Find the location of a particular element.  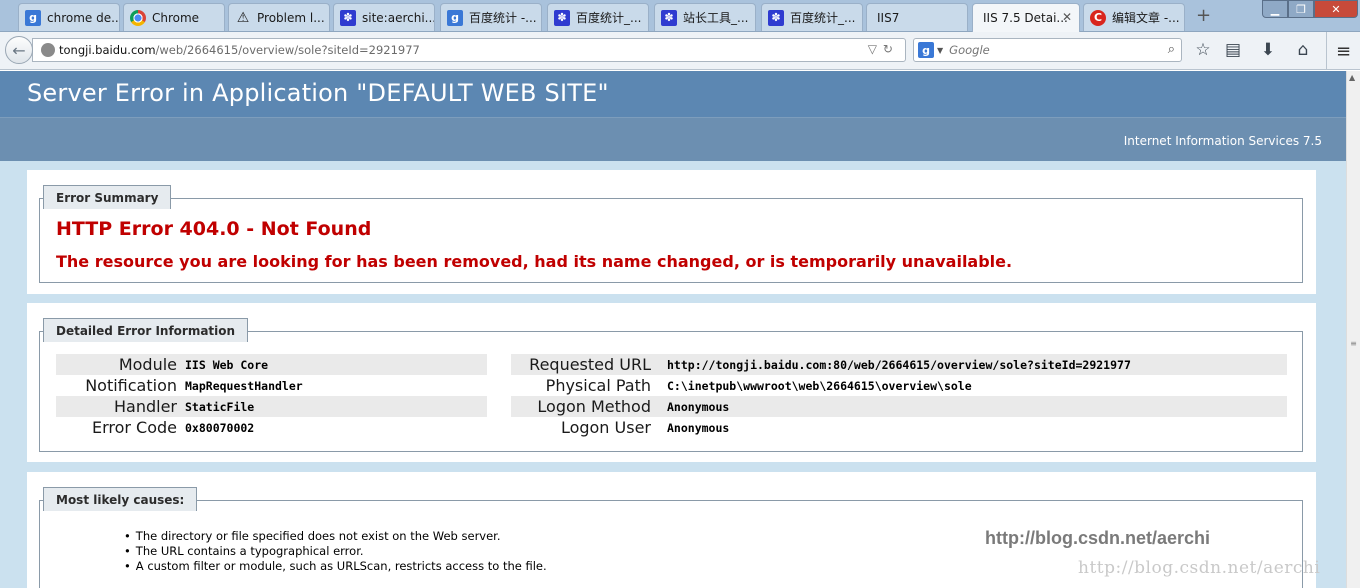

detail-label: Logon User is located at coordinates (605, 427).